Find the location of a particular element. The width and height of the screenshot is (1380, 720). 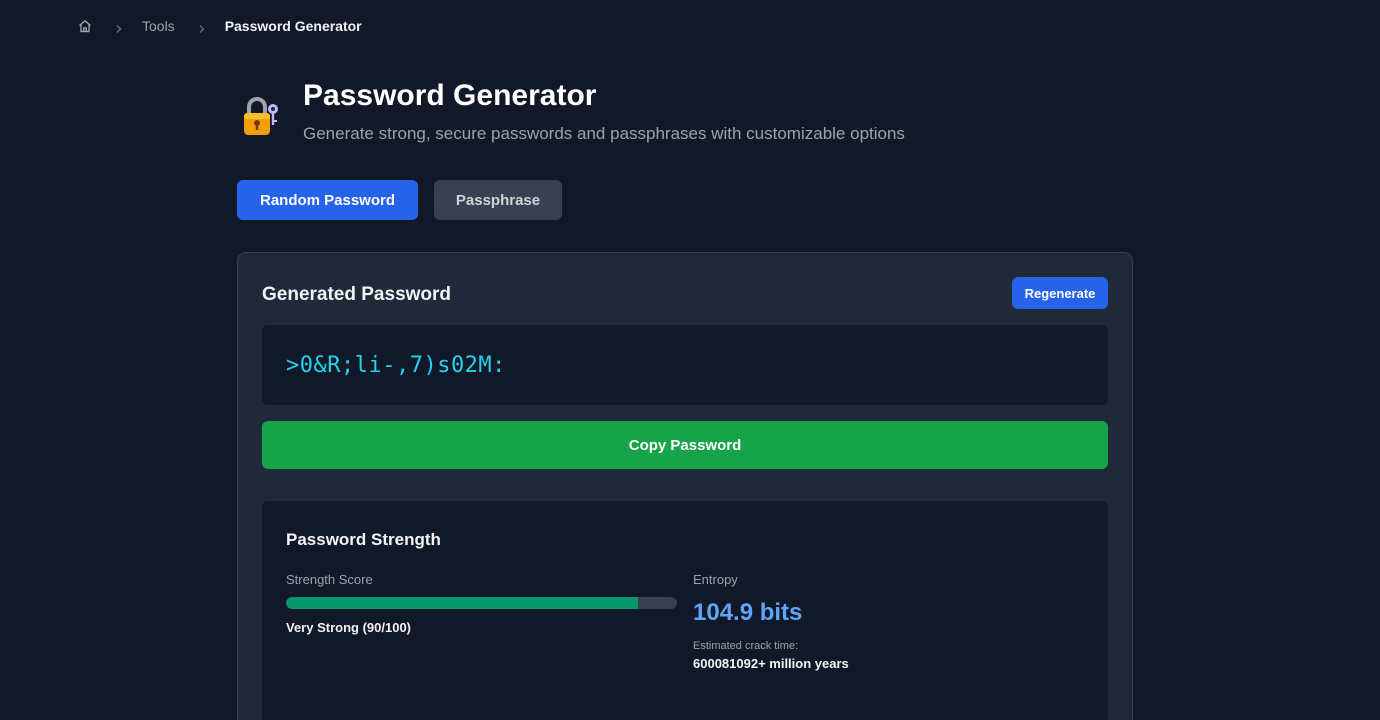

copy-password-button: Copy Password is located at coordinates (685, 445).